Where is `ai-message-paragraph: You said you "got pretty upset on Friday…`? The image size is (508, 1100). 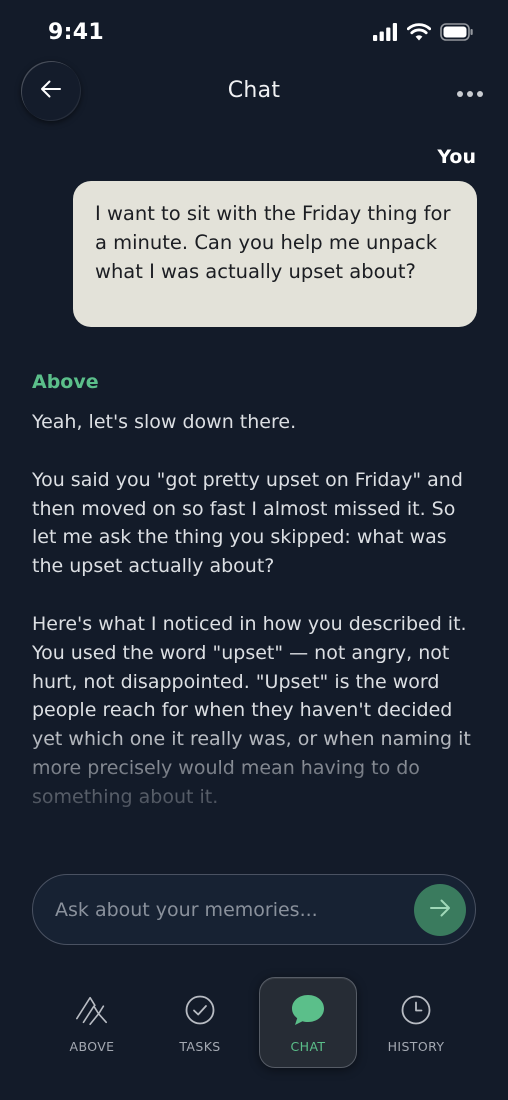 ai-message-paragraph: You said you "got pretty upset on Friday… is located at coordinates (247, 523).